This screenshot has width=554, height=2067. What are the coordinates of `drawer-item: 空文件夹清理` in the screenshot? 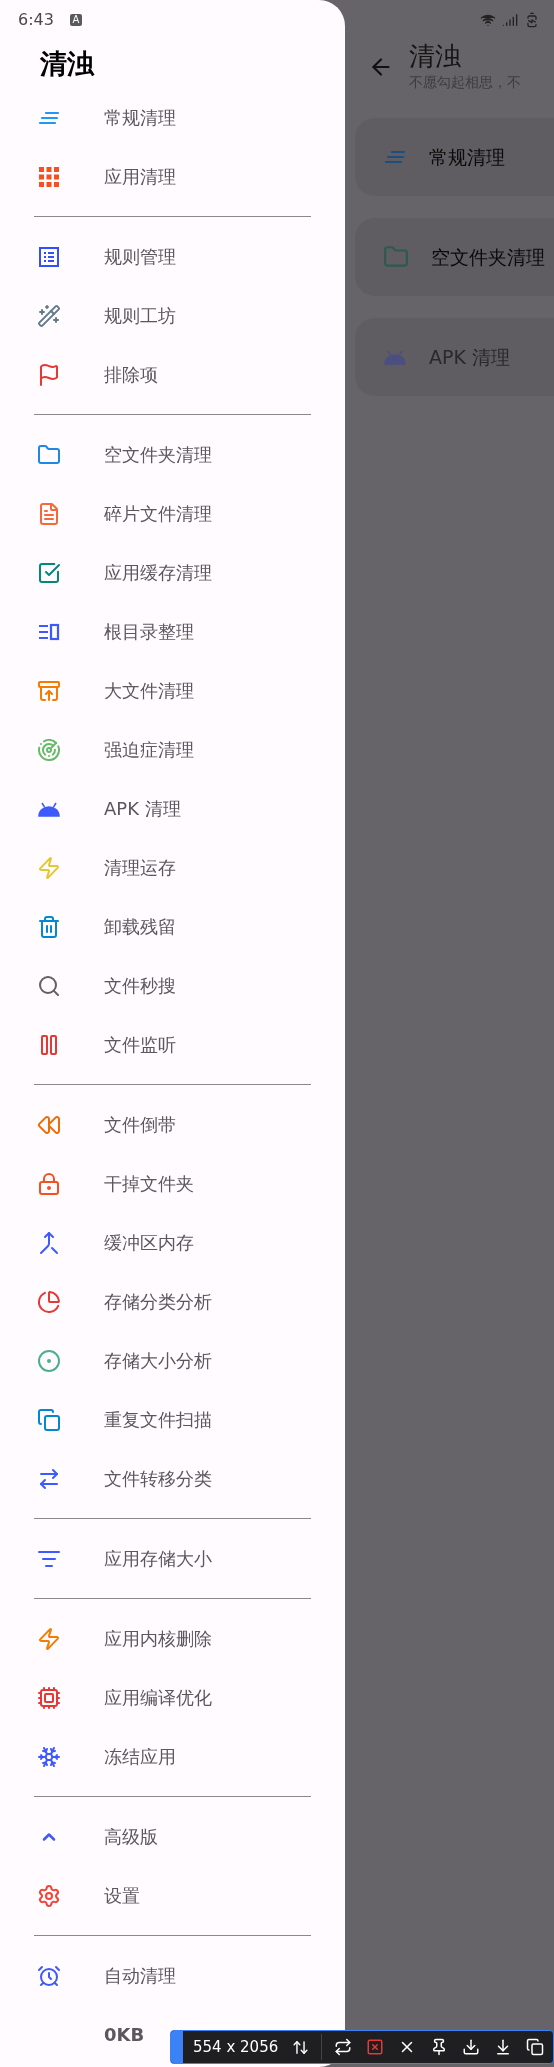 It's located at (172, 454).